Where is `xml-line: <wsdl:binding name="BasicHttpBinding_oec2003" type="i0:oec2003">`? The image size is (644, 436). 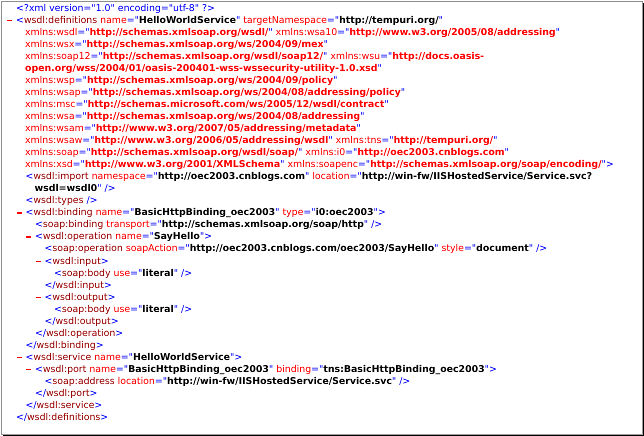 xml-line: <wsdl:binding name="BasicHttpBinding_oec2003" type="i0:oec2003"> is located at coordinates (206, 212).